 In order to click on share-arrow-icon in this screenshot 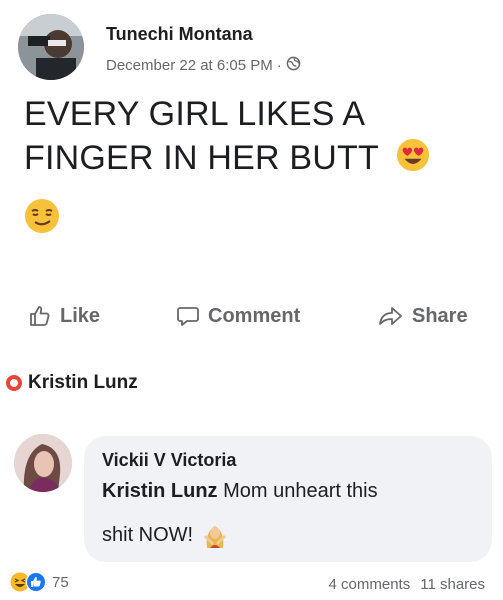, I will do `click(390, 316)`.